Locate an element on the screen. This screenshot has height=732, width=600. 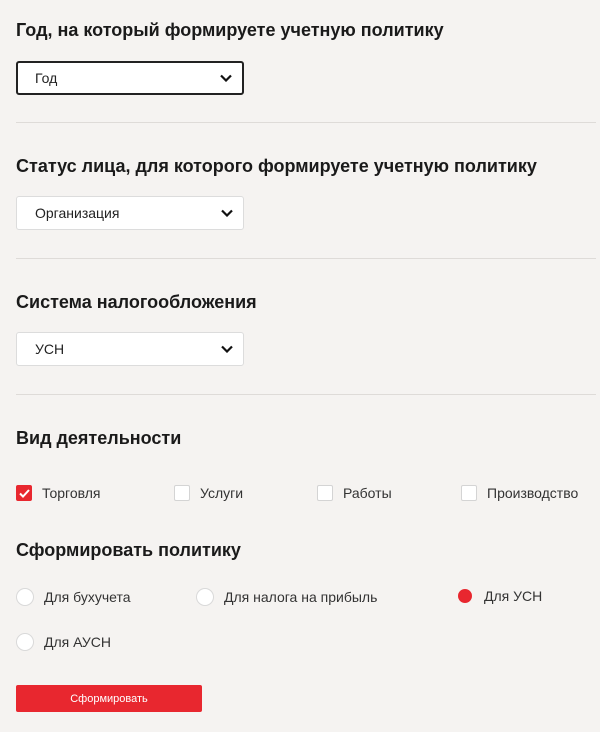
radio-profit-tax: Для налога на прибыль is located at coordinates (286, 597).